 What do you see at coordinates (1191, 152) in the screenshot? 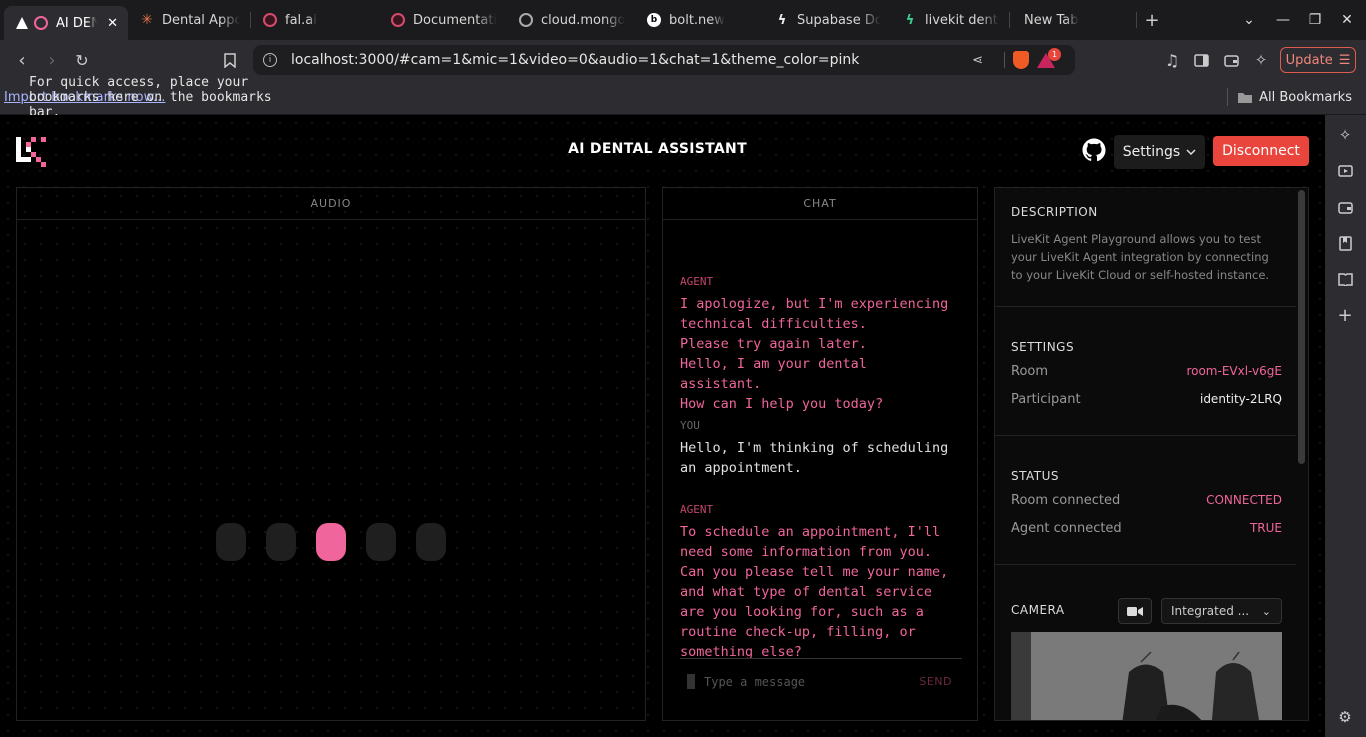
I see `chevron-down-icon` at bounding box center [1191, 152].